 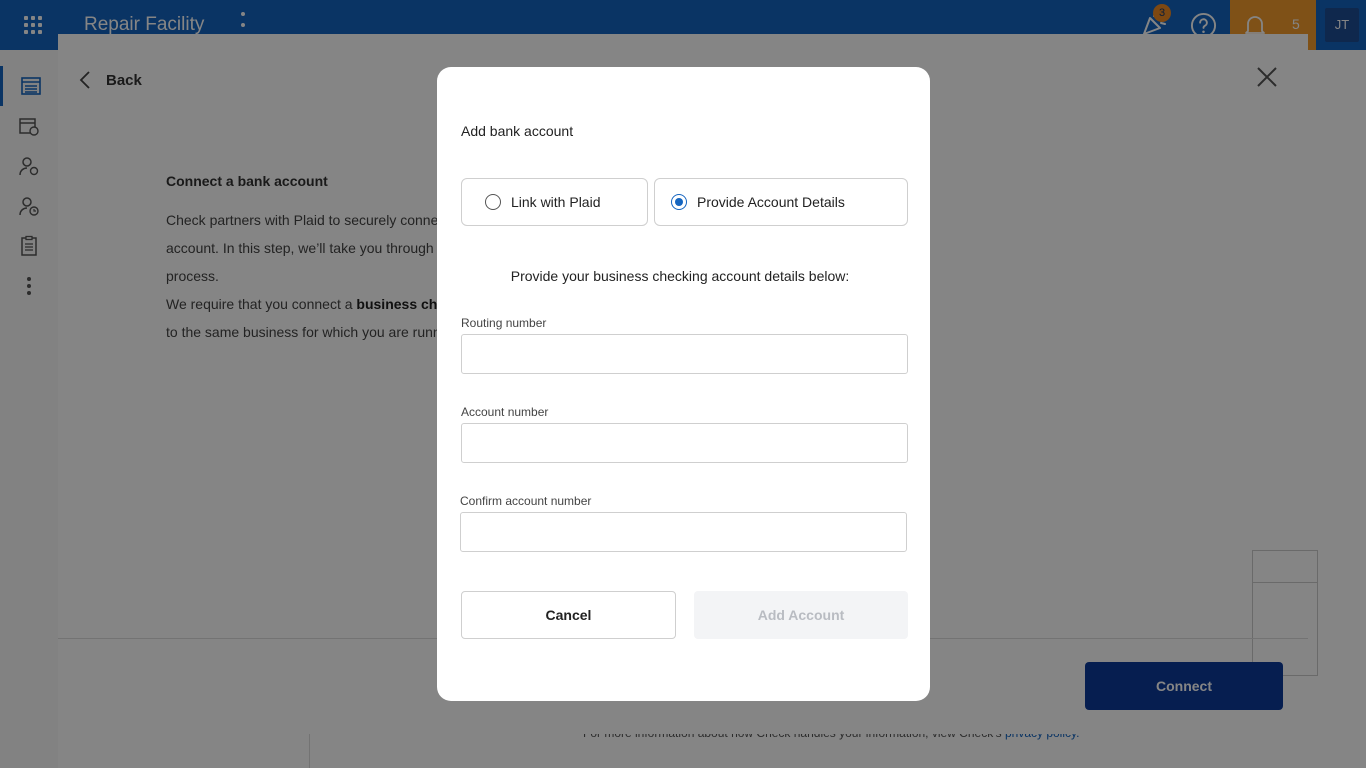 I want to click on account-number-input, so click(x=684, y=443).